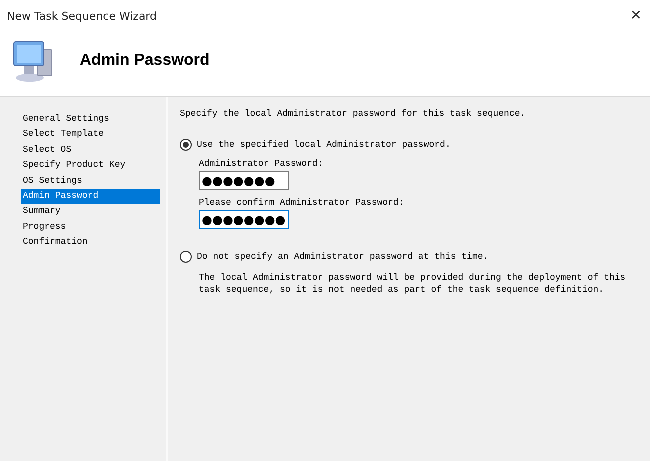 The height and width of the screenshot is (461, 650). I want to click on field-label: Please confirm Administrator Password:, so click(302, 203).